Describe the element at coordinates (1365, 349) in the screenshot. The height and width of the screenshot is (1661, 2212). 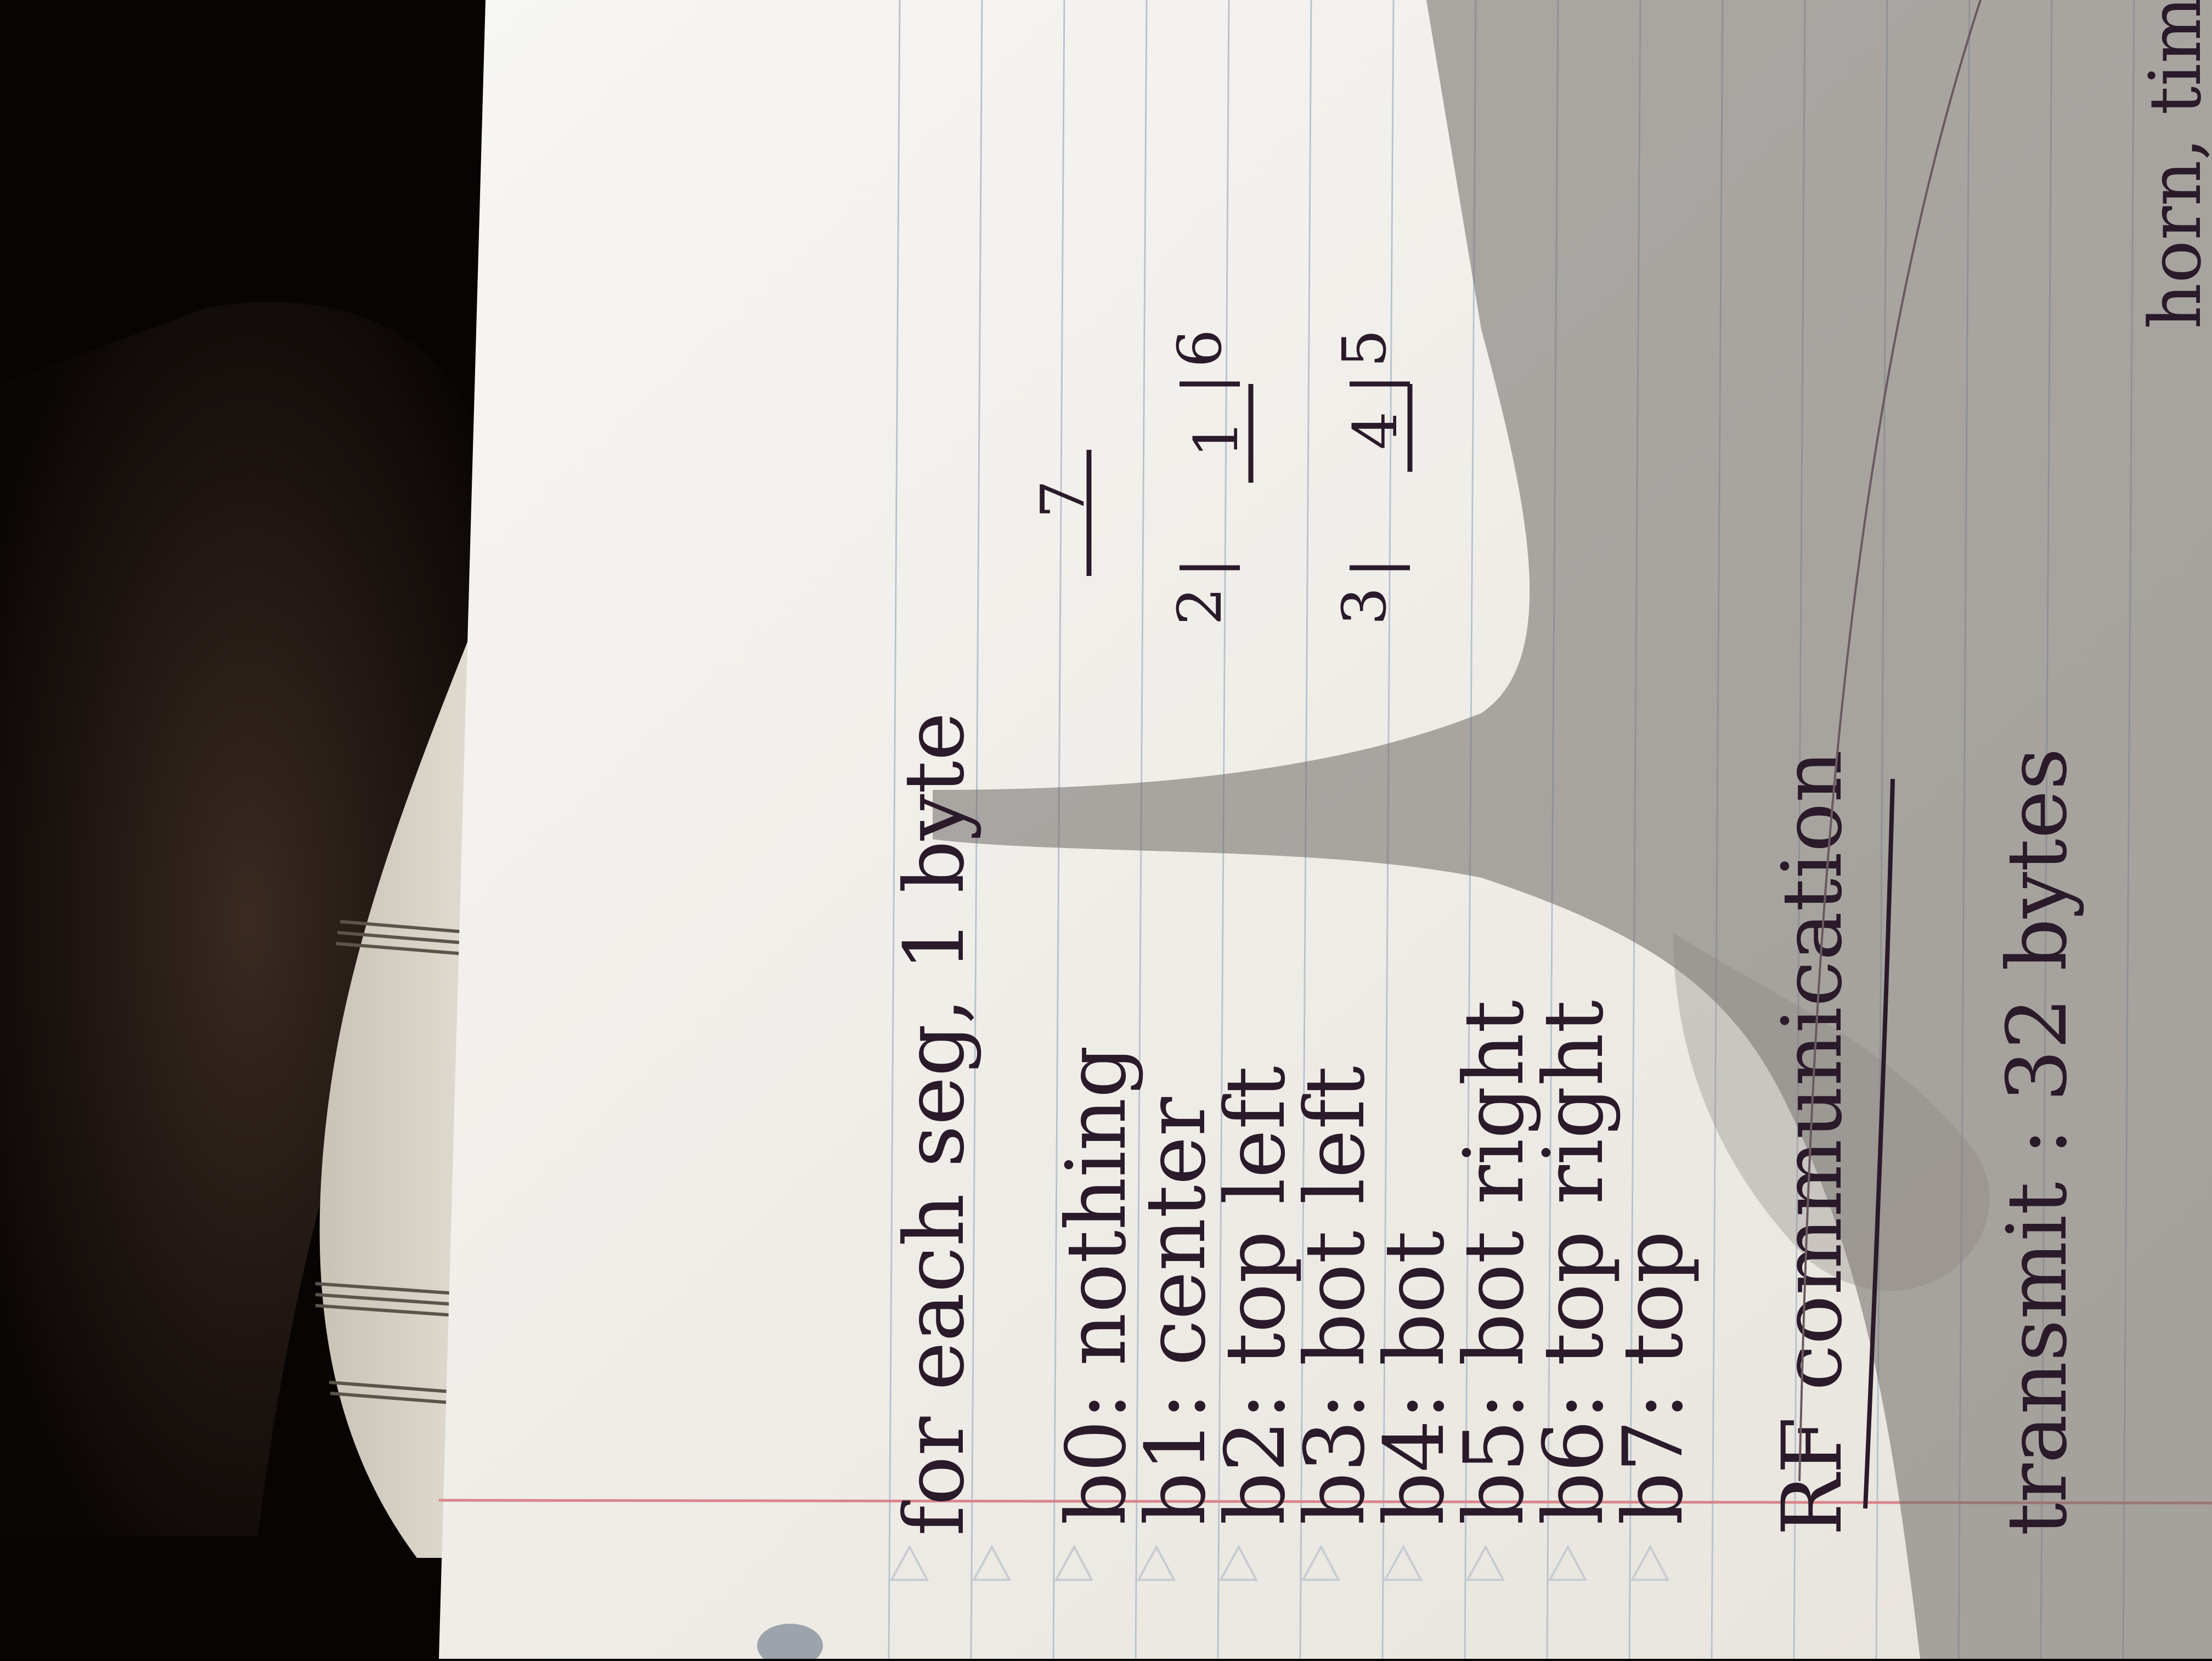
I see `seg-num-row2-right: 5` at that location.